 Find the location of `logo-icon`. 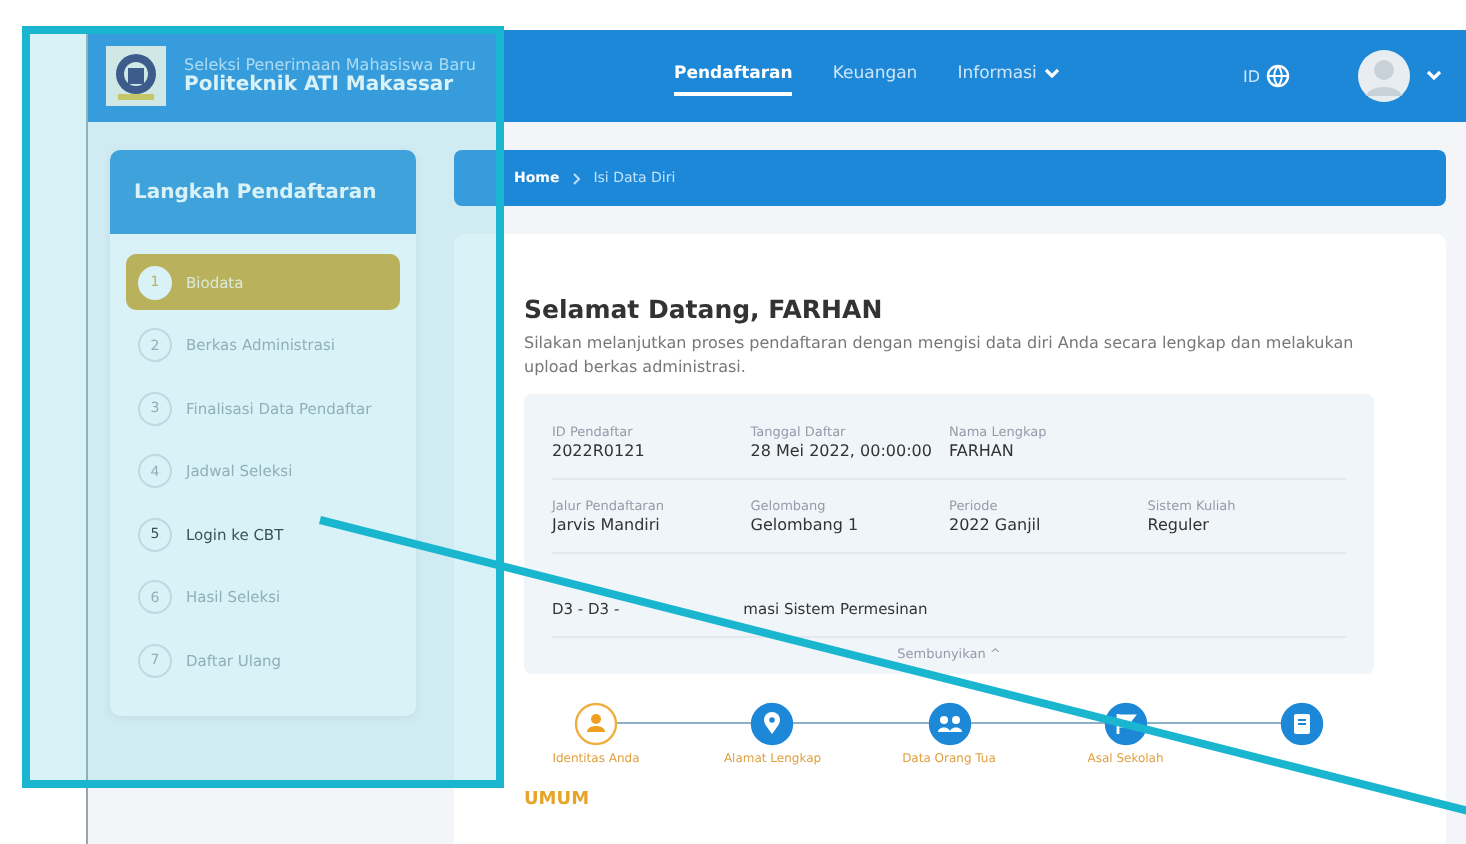

logo-icon is located at coordinates (136, 76).